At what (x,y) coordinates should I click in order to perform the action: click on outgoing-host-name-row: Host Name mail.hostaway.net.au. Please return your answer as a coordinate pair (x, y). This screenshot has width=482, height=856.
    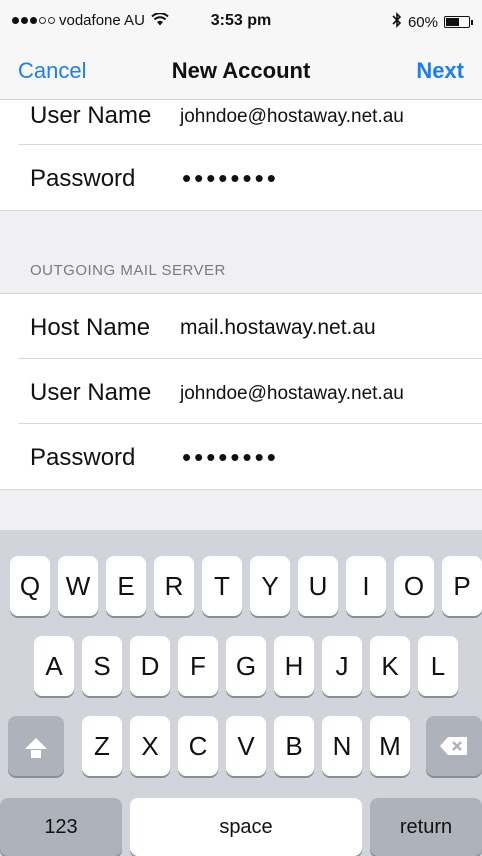
    Looking at the image, I should click on (241, 326).